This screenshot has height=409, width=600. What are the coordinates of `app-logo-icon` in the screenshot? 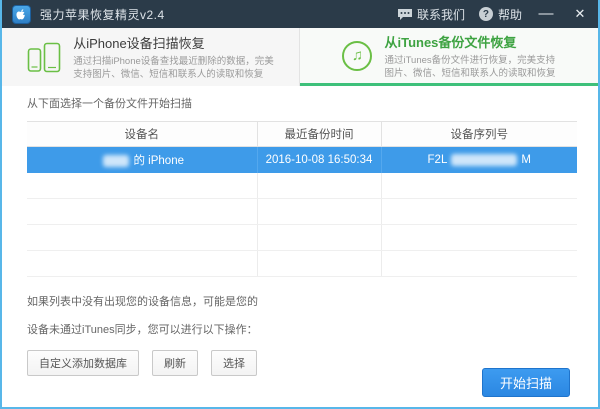 It's located at (21, 14).